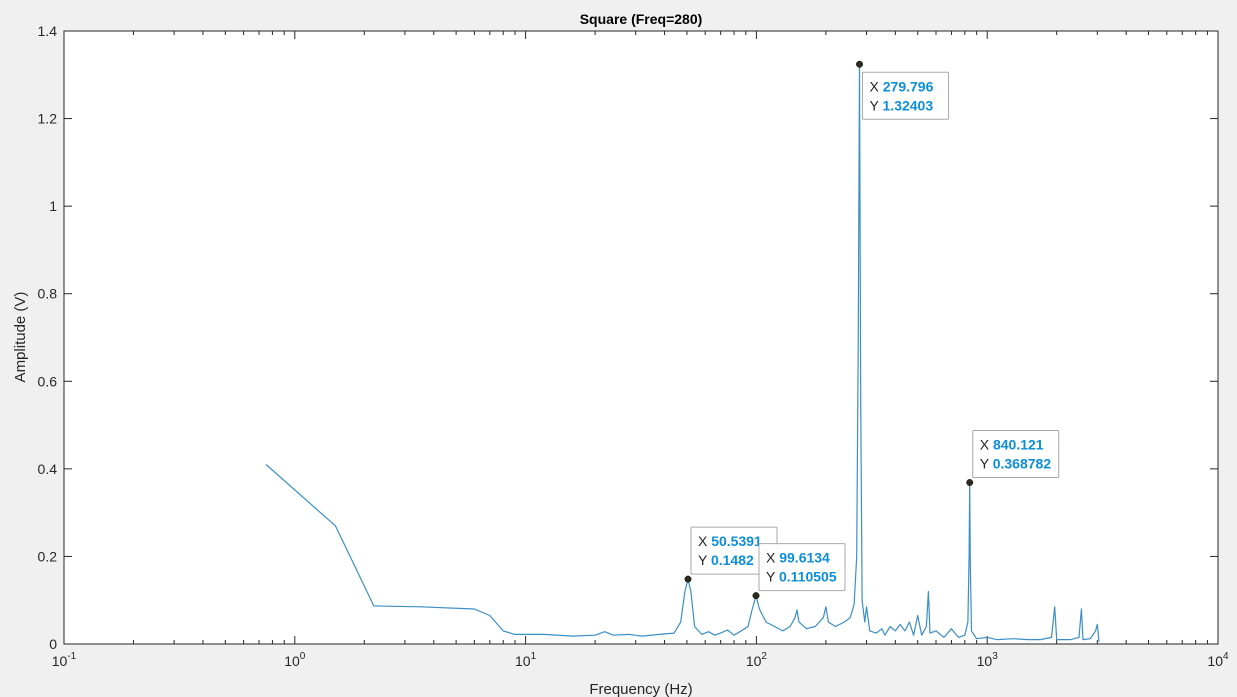  What do you see at coordinates (995, 656) in the screenshot?
I see `x-tick-exponent: 3` at bounding box center [995, 656].